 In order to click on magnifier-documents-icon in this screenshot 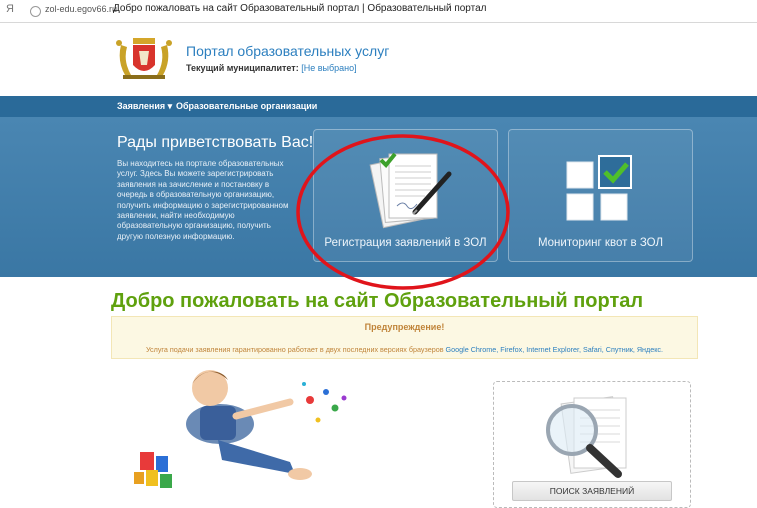, I will do `click(586, 437)`.